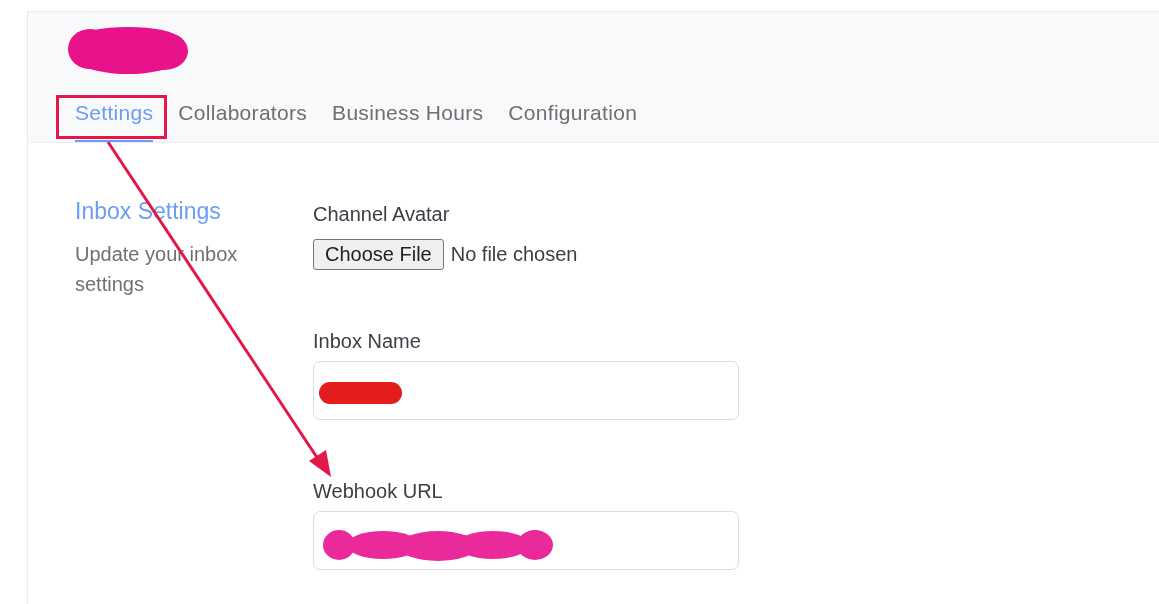  What do you see at coordinates (381, 214) in the screenshot?
I see `field-label: Channel Avatar` at bounding box center [381, 214].